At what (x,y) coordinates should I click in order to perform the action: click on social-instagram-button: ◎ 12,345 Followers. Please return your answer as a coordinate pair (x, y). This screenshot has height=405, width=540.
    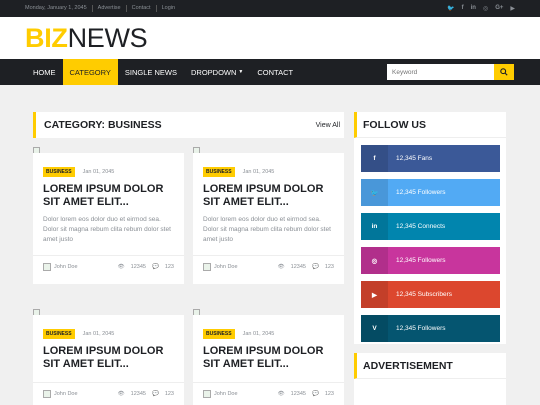
    Looking at the image, I should click on (430, 260).